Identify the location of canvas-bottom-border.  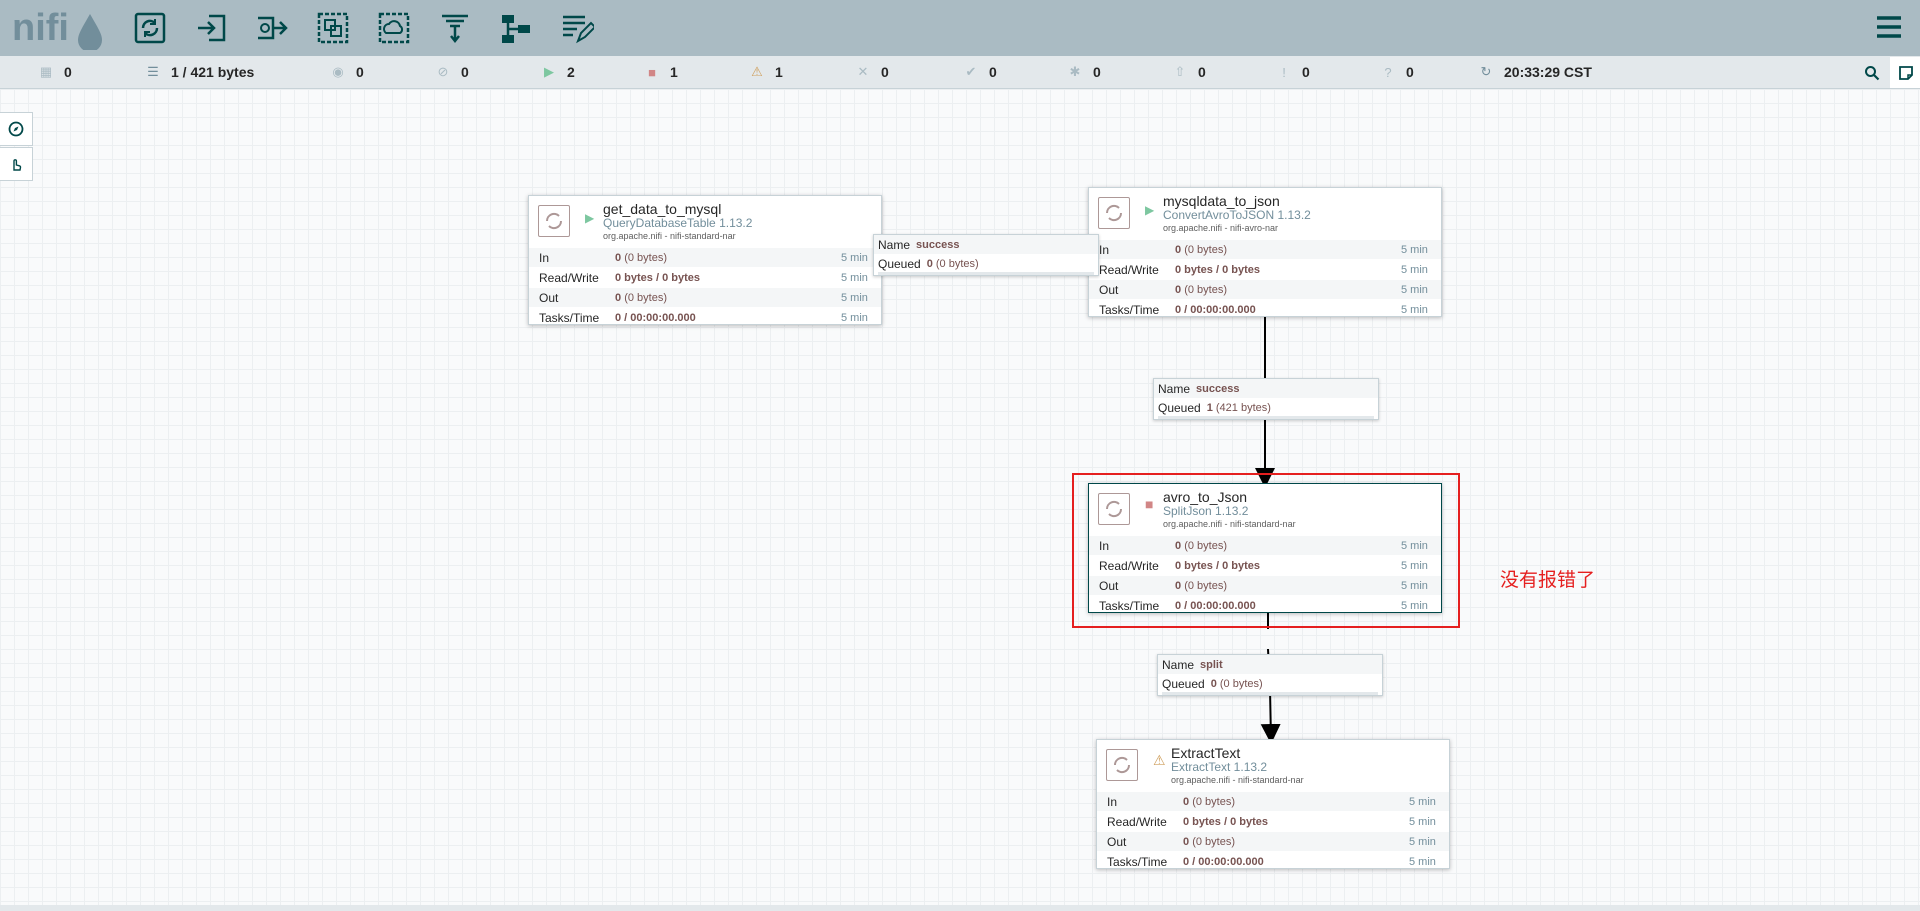
(960, 908).